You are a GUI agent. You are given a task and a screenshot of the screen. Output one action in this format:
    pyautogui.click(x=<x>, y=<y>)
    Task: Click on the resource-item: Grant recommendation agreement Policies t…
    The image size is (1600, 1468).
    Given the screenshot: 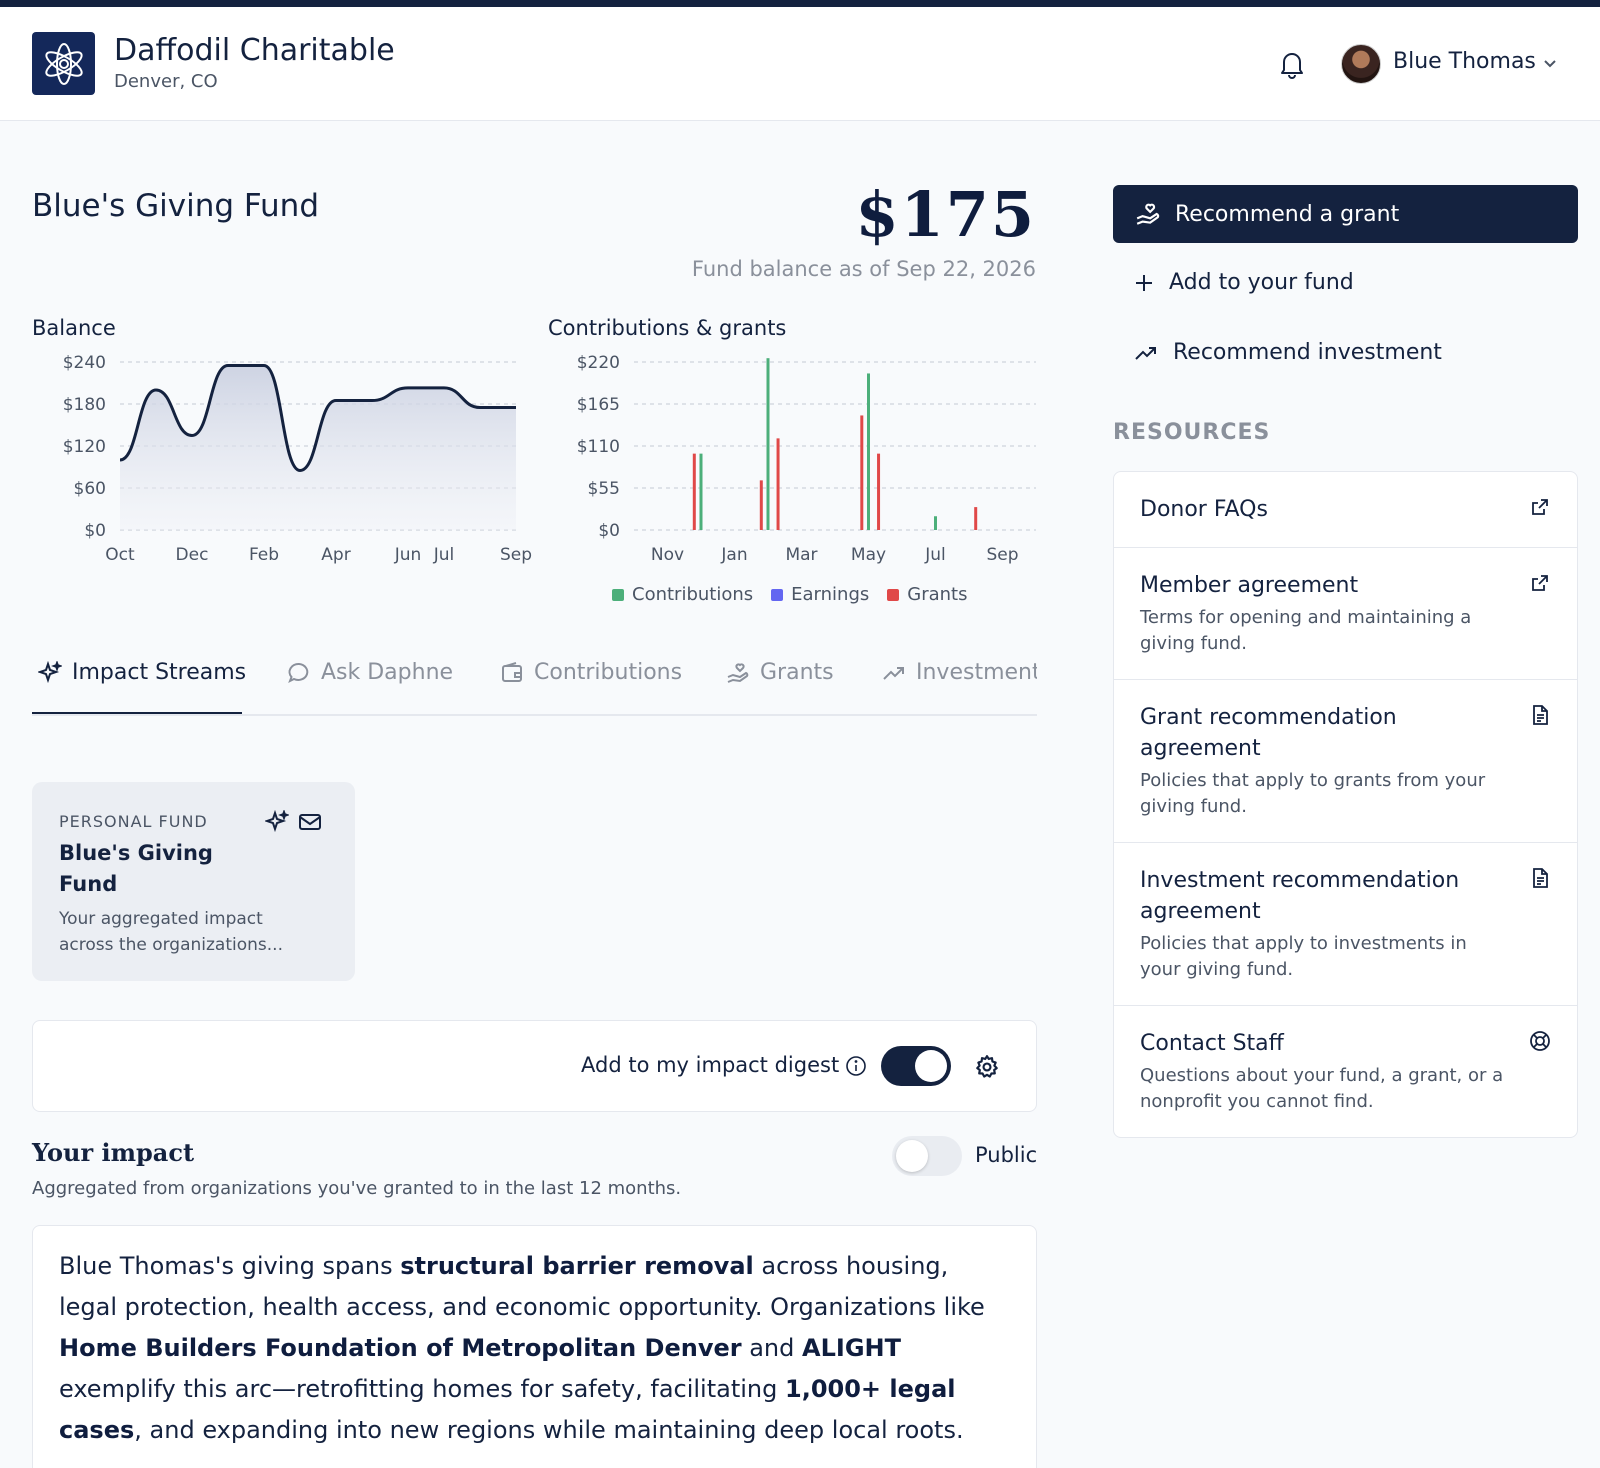 What is the action you would take?
    pyautogui.click(x=1345, y=761)
    